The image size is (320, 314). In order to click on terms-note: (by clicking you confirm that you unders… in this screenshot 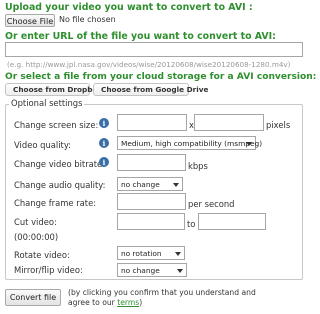, I will do `click(162, 298)`.